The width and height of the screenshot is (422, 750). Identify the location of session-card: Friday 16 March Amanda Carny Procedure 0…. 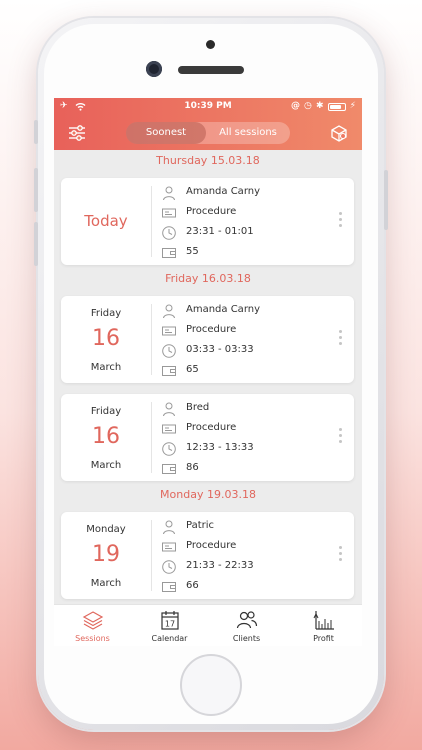
(207, 339).